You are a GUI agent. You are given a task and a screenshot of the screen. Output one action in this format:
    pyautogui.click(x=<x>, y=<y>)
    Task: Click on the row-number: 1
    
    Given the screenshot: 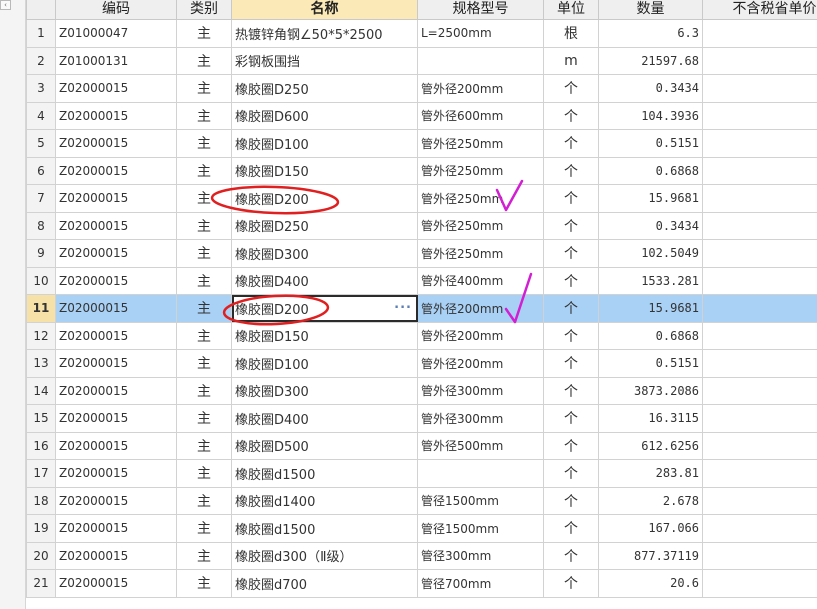 What is the action you would take?
    pyautogui.click(x=41, y=33)
    